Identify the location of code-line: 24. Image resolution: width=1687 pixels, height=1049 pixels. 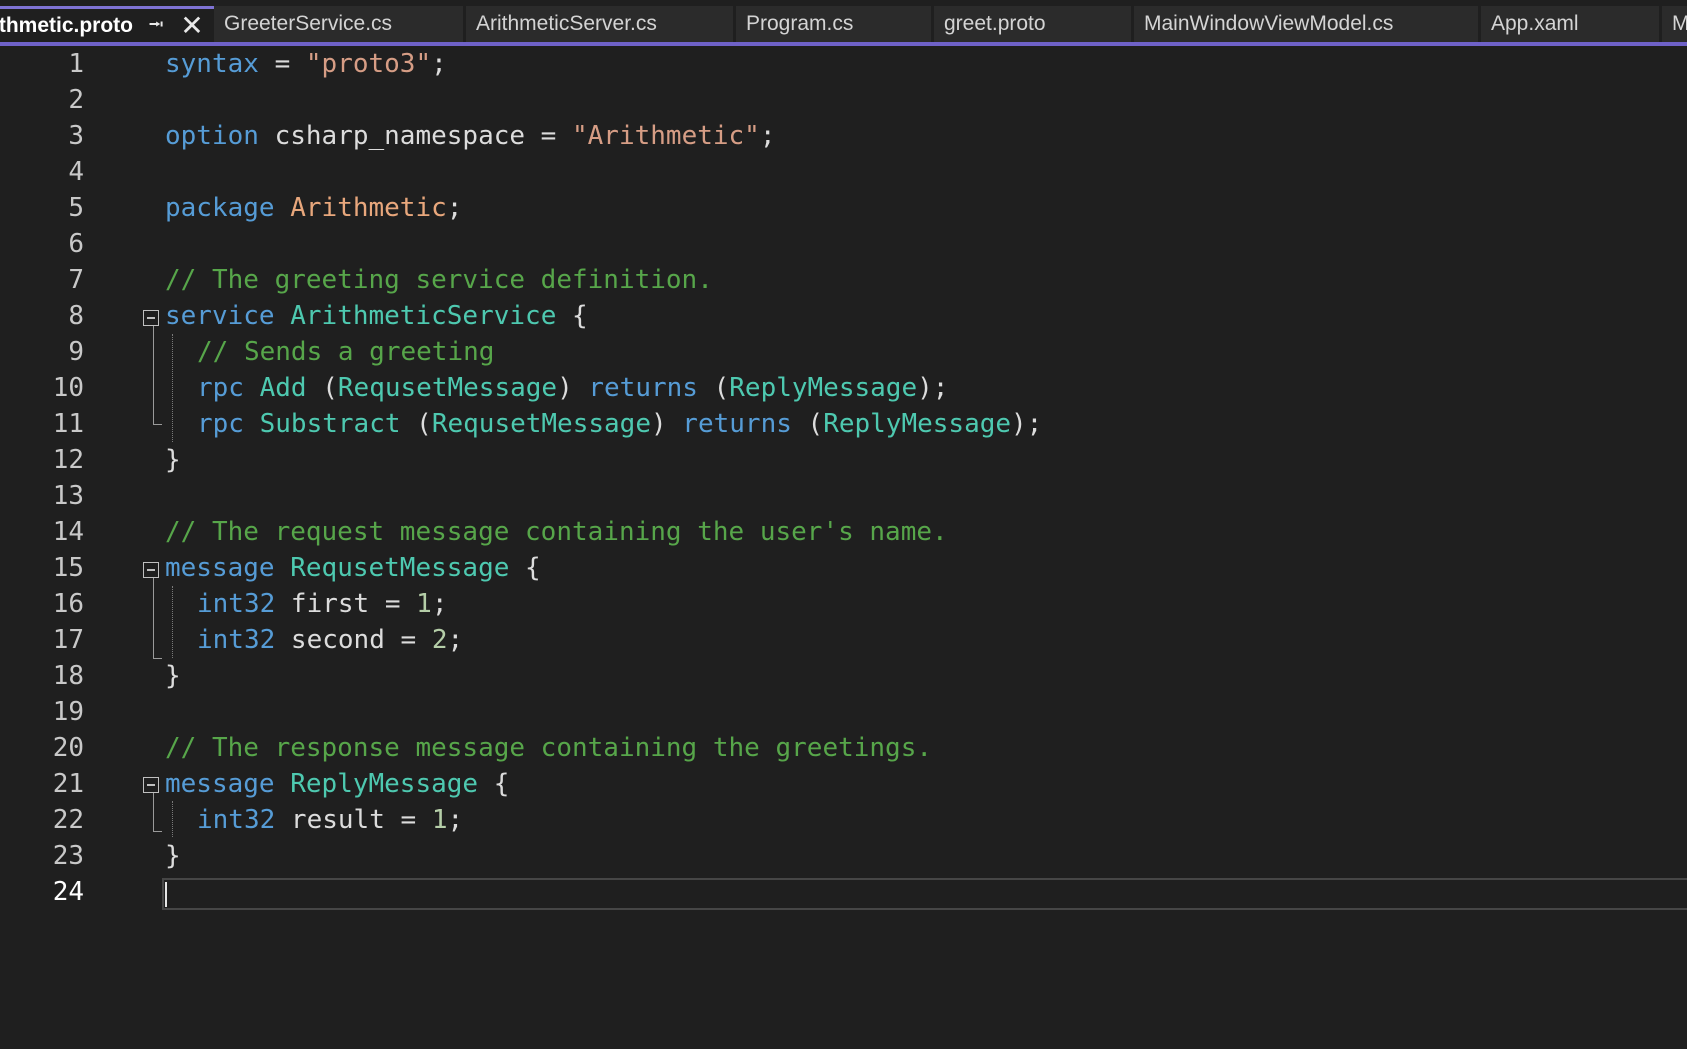
(843, 892).